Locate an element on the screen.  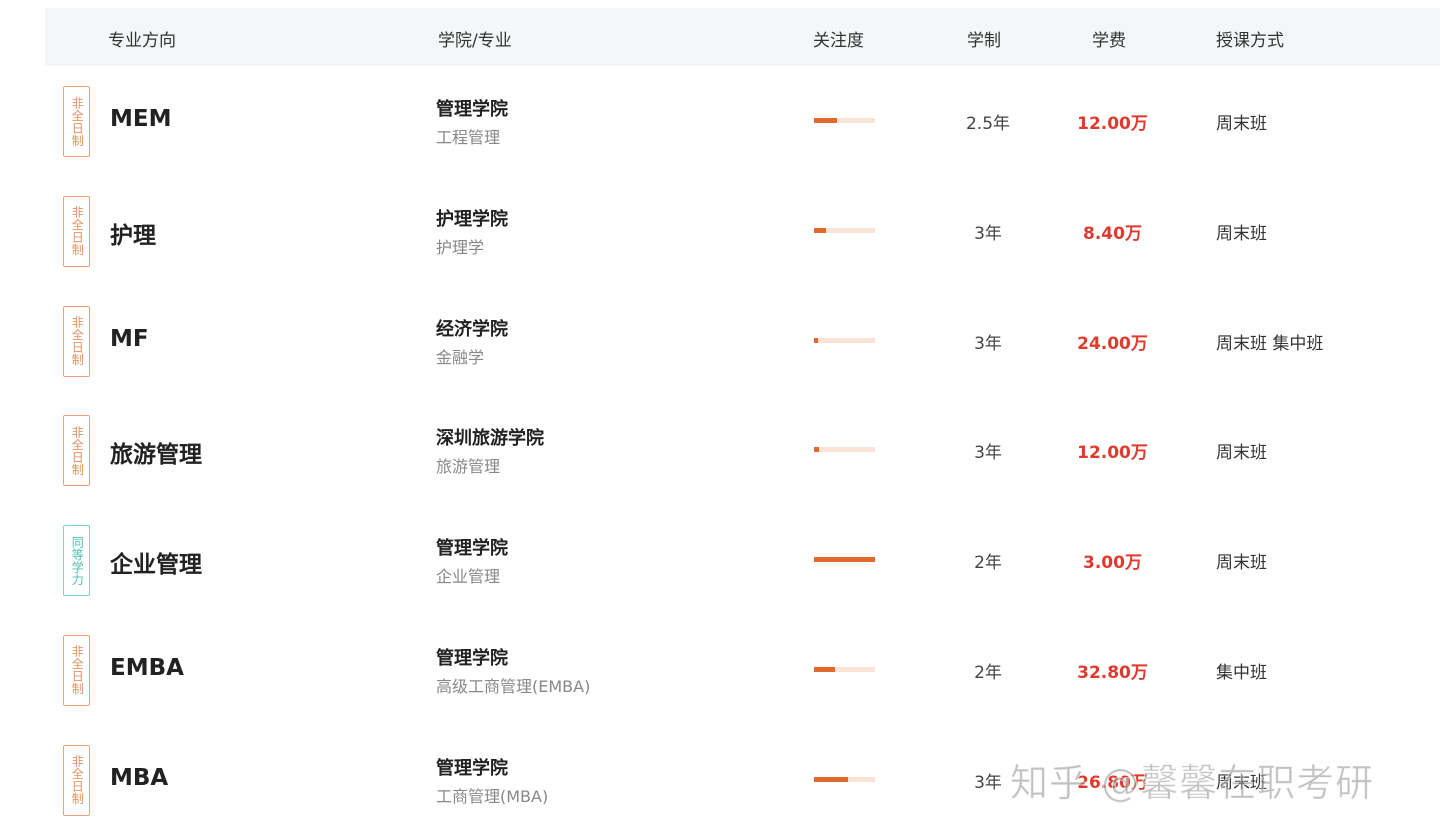
table-row: 非全日制 旅游管理 深圳旅游学院 旅游管理 3年 12.00万 周末班 is located at coordinates (742, 450).